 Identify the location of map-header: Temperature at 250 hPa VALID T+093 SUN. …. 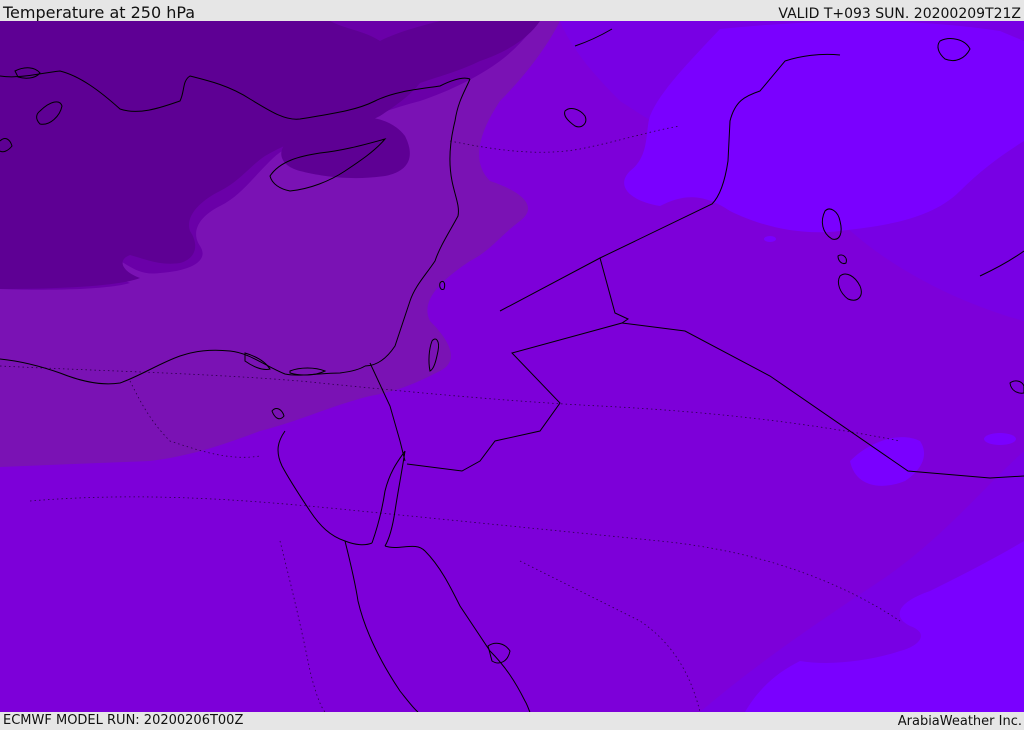
(512, 11).